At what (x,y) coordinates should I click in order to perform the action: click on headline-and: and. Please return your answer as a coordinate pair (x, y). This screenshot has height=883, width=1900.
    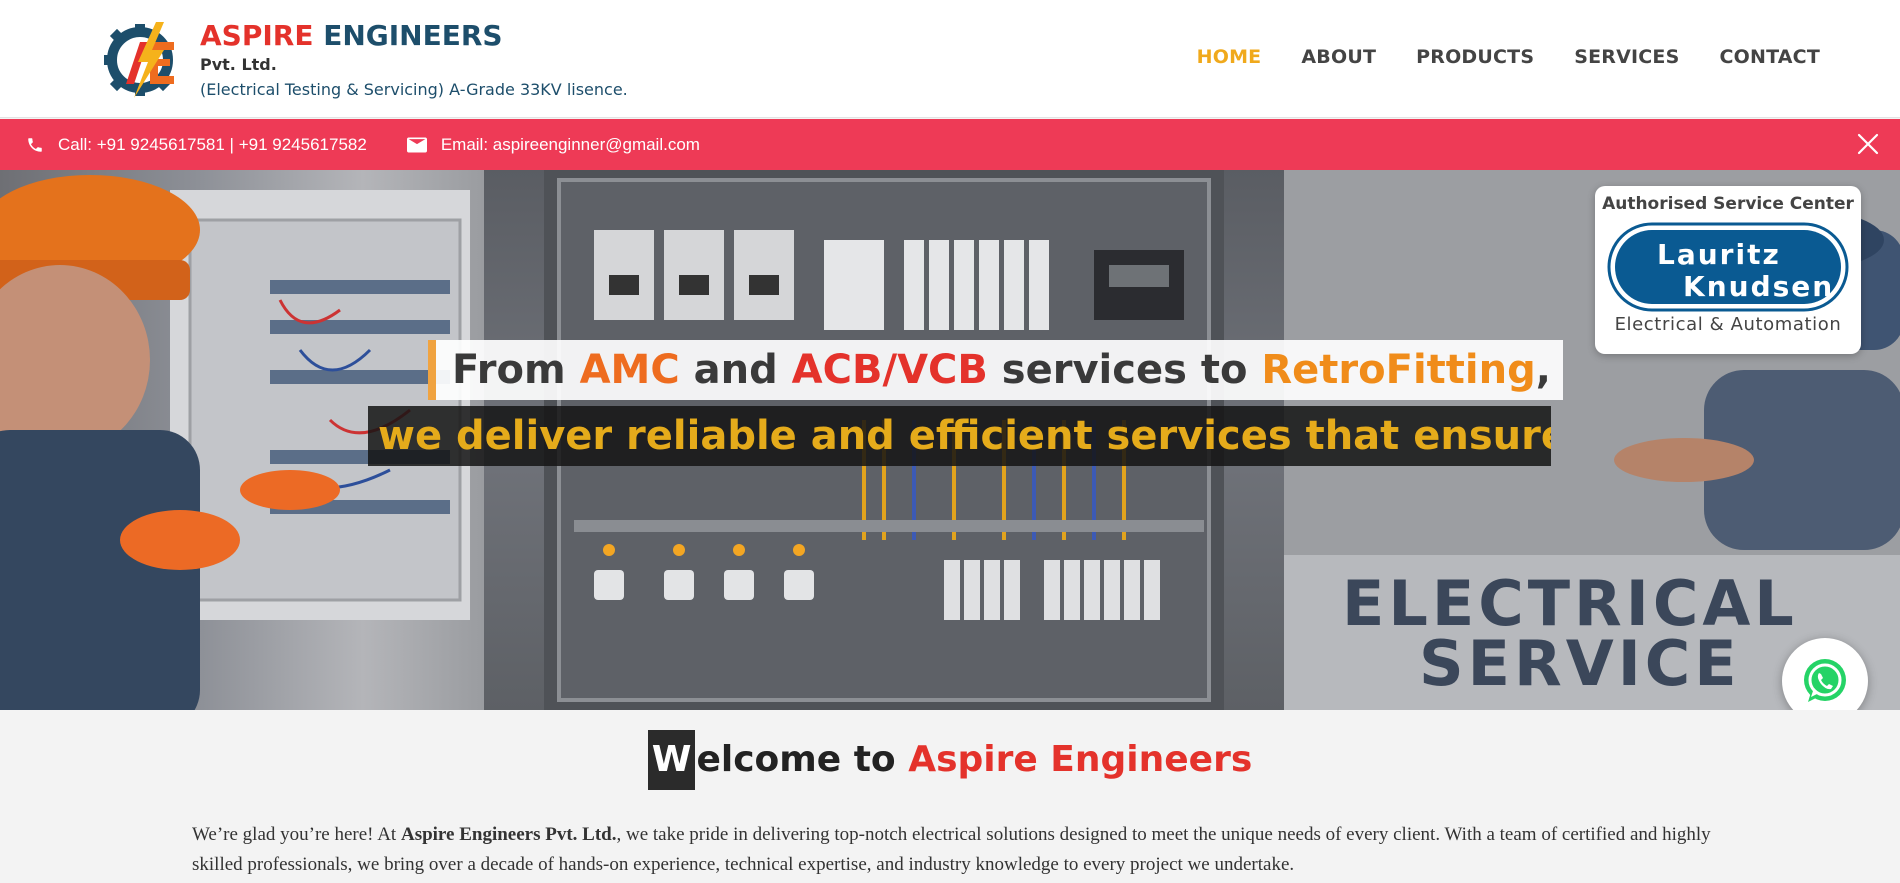
    Looking at the image, I should click on (735, 370).